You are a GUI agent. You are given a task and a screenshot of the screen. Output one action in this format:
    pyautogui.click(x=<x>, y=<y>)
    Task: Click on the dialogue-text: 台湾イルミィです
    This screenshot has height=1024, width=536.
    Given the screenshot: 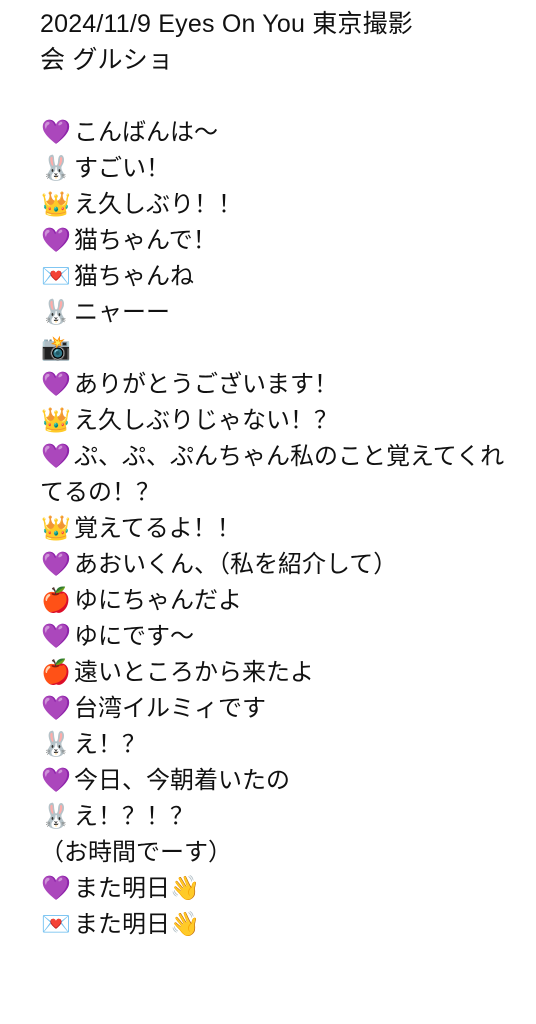 What is the action you would take?
    pyautogui.click(x=170, y=708)
    